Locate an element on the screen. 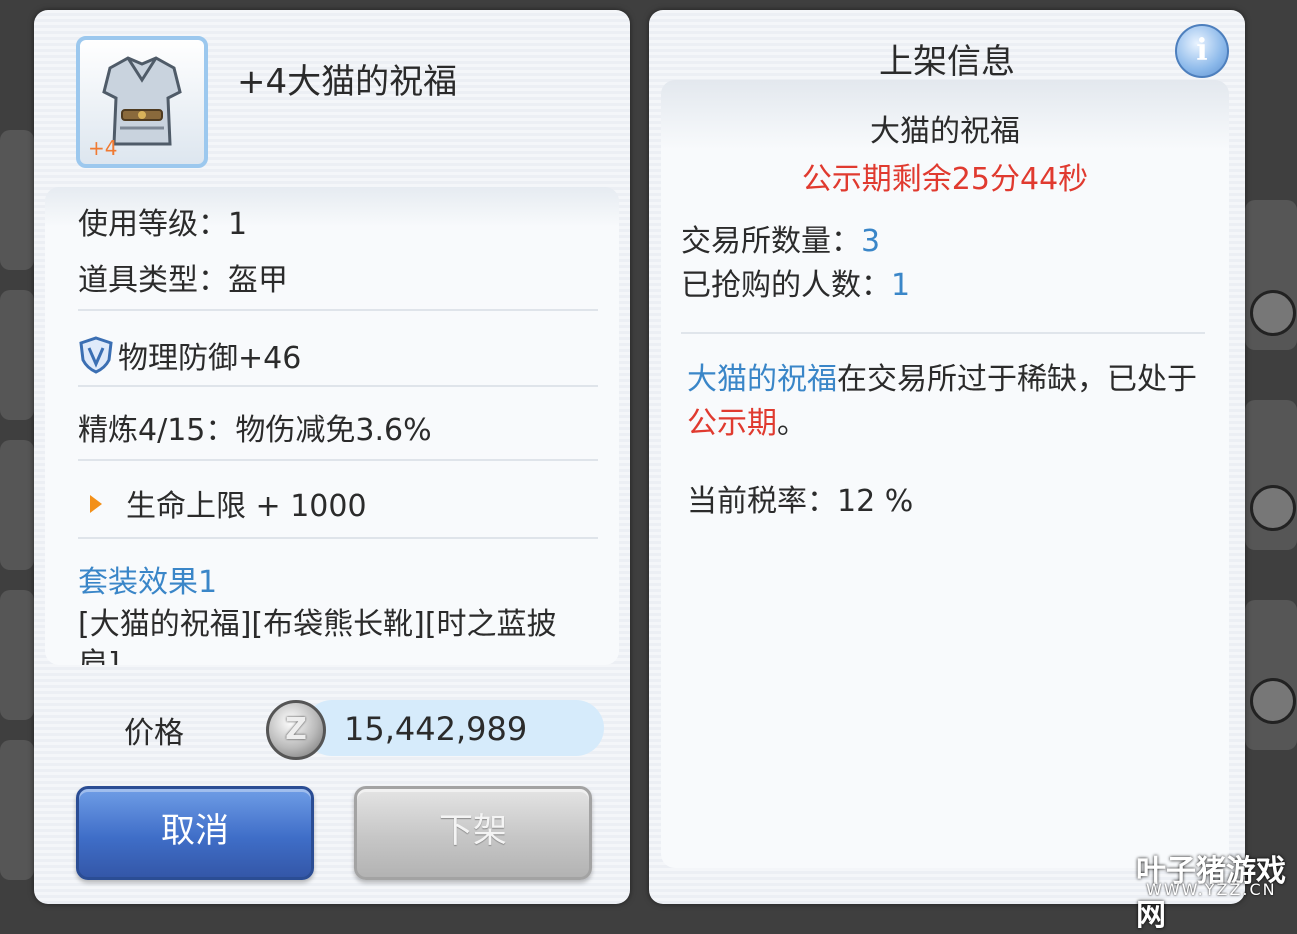 The image size is (1297, 934). exchange-count-label: 交易所数量： is located at coordinates (771, 241).